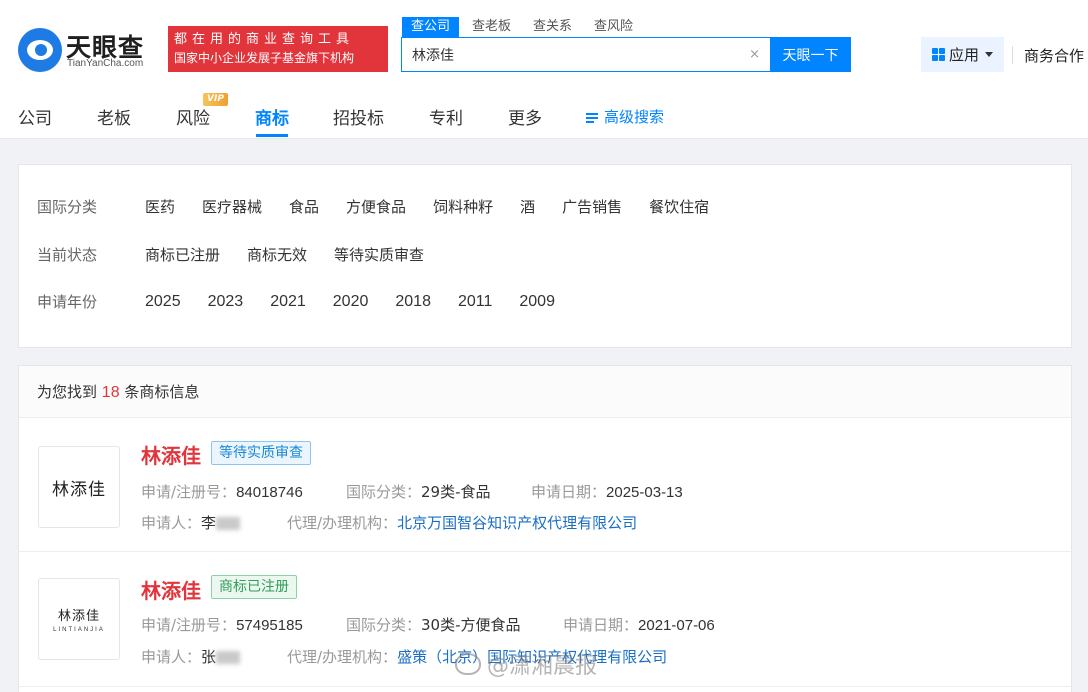 The height and width of the screenshot is (692, 1088). I want to click on filter-option: 2020, so click(351, 302).